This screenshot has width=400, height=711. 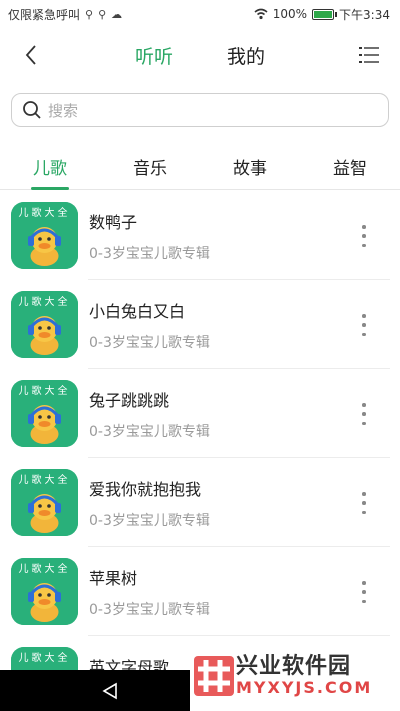 What do you see at coordinates (200, 413) in the screenshot?
I see `album-row: 儿歌大全兔子跳跳跳 0-3岁宝宝儿歌专辑` at bounding box center [200, 413].